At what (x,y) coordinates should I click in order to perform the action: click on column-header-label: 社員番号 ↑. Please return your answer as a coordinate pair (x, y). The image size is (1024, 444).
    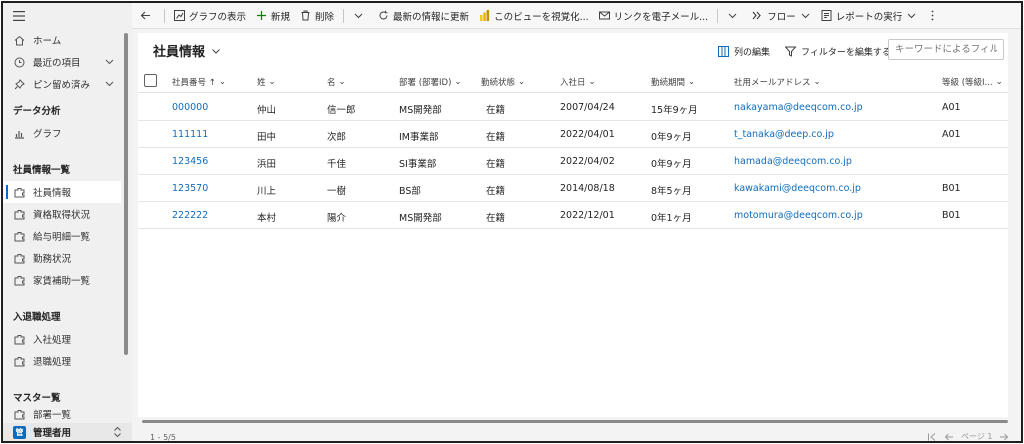
    Looking at the image, I should click on (194, 83).